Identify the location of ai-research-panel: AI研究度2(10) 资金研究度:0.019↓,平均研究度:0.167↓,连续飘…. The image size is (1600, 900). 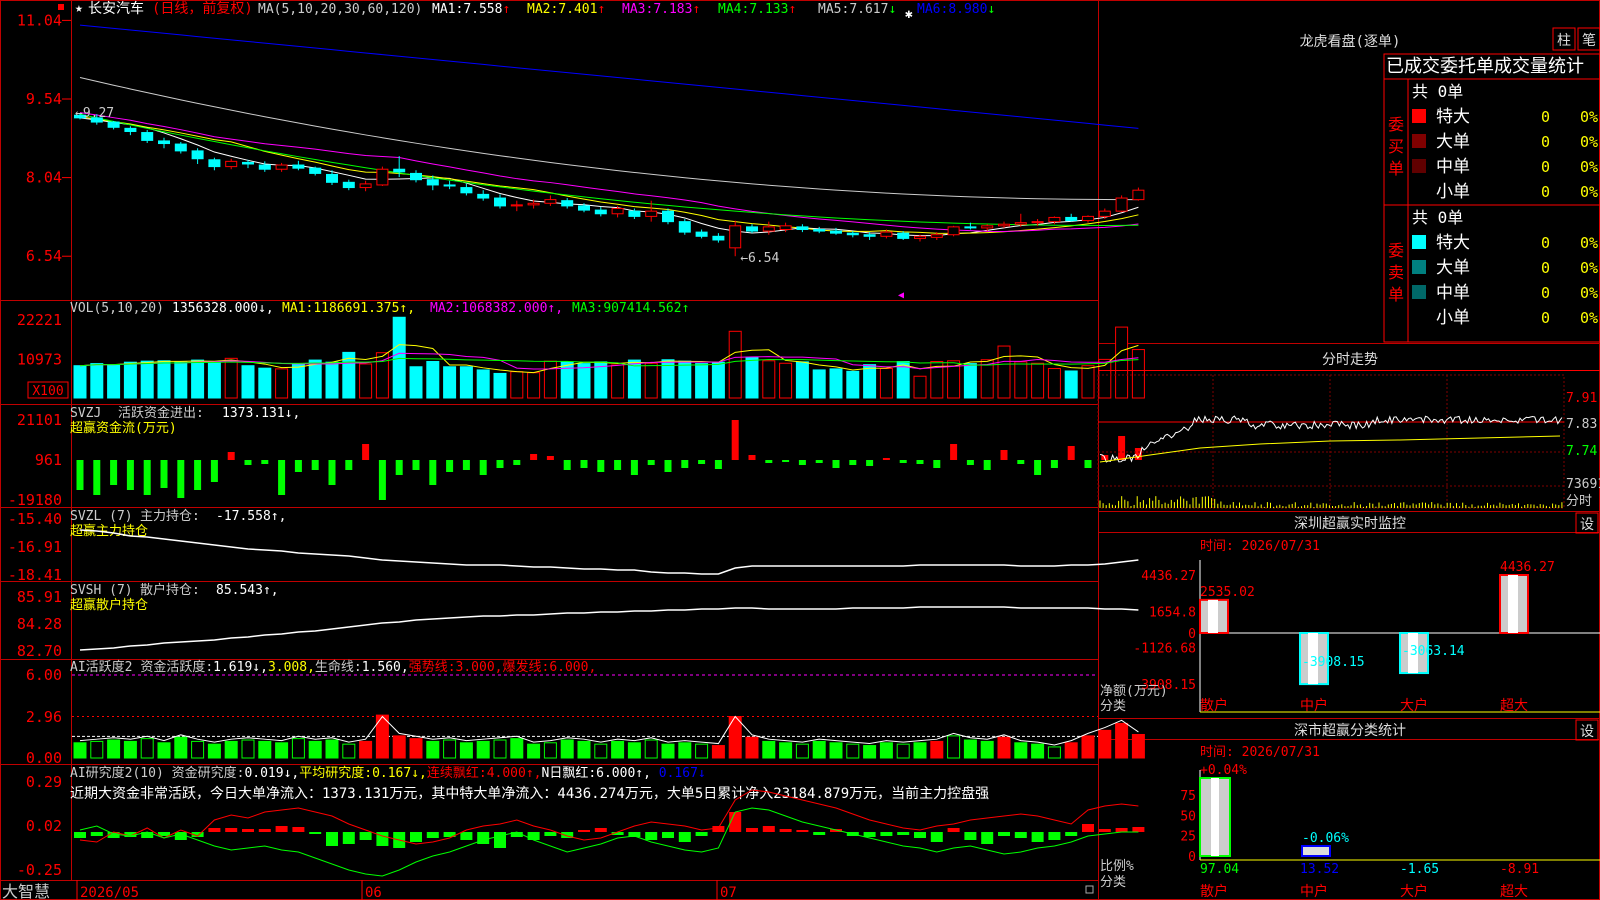
(581, 822).